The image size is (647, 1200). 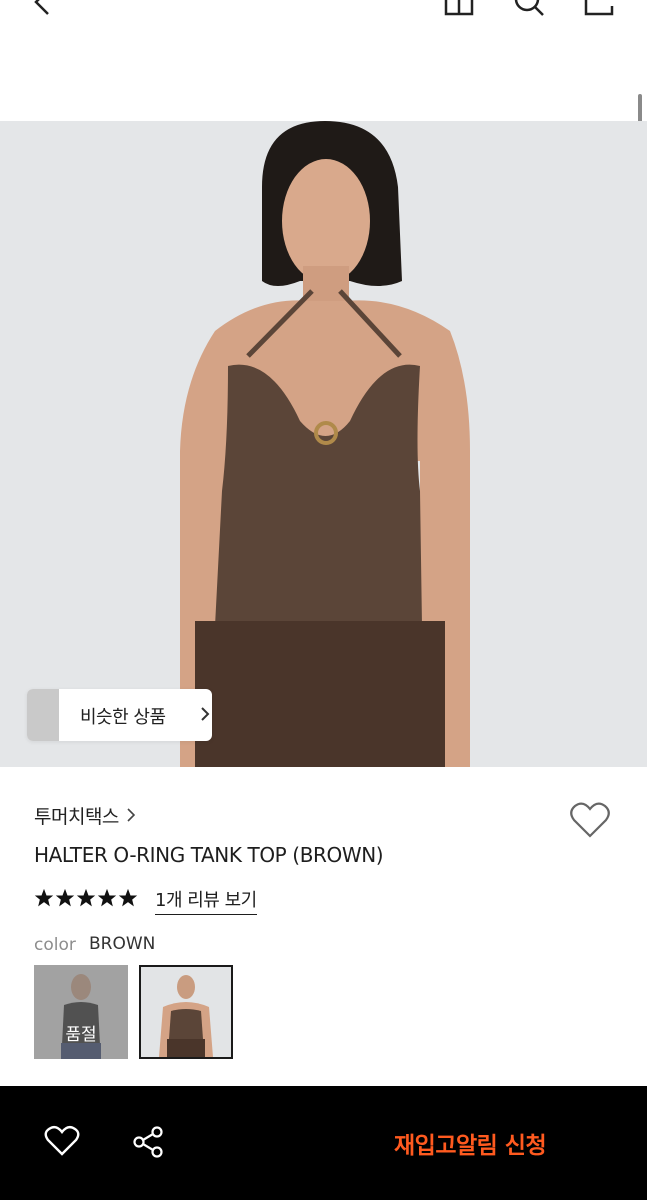 What do you see at coordinates (122, 944) in the screenshot?
I see `color-value: BROWN` at bounding box center [122, 944].